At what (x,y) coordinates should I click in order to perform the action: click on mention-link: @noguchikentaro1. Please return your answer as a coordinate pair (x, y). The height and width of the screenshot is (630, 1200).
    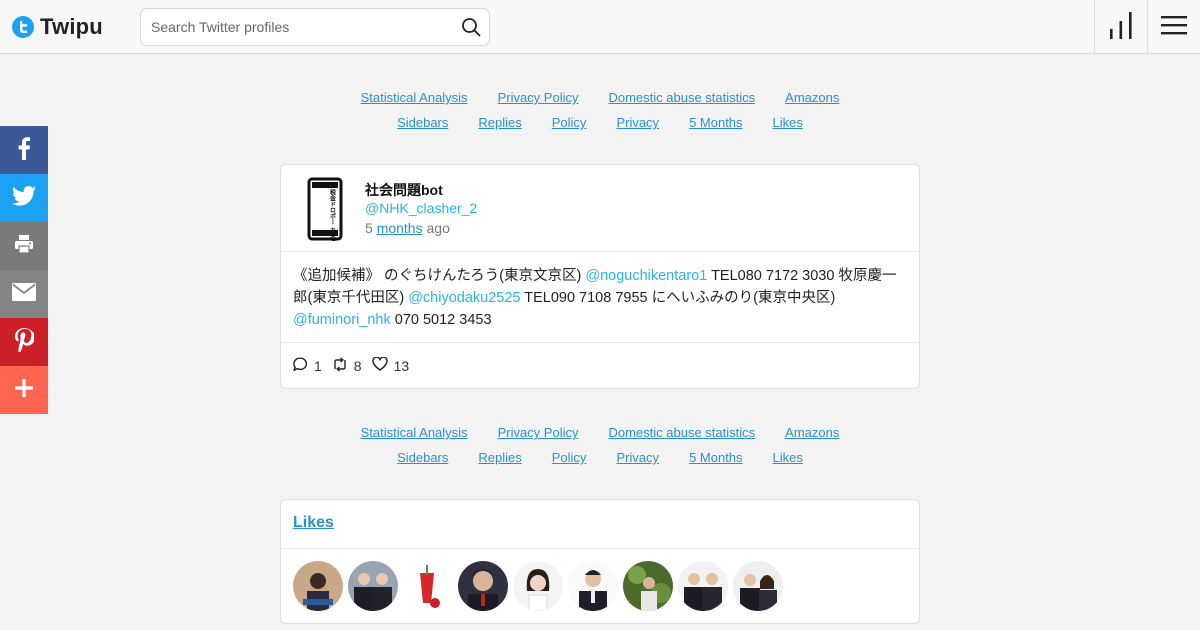
    Looking at the image, I should click on (646, 276).